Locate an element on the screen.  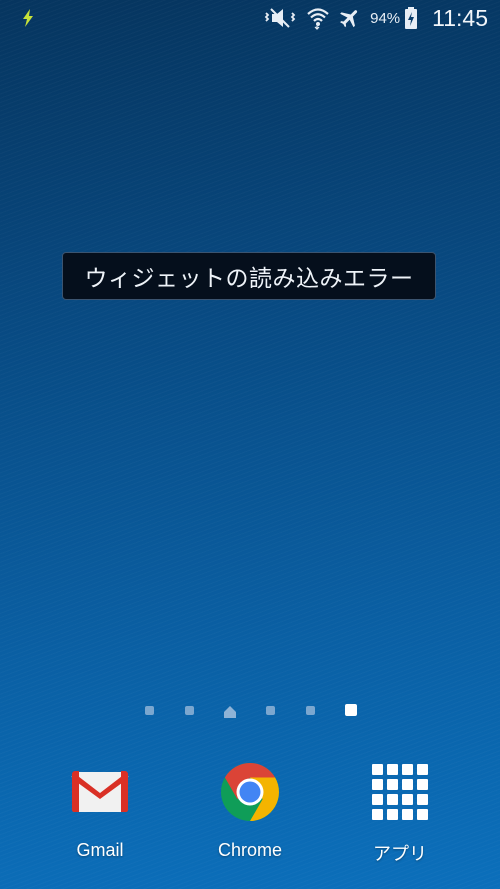
dock-app-label: Gmail is located at coordinates (100, 850).